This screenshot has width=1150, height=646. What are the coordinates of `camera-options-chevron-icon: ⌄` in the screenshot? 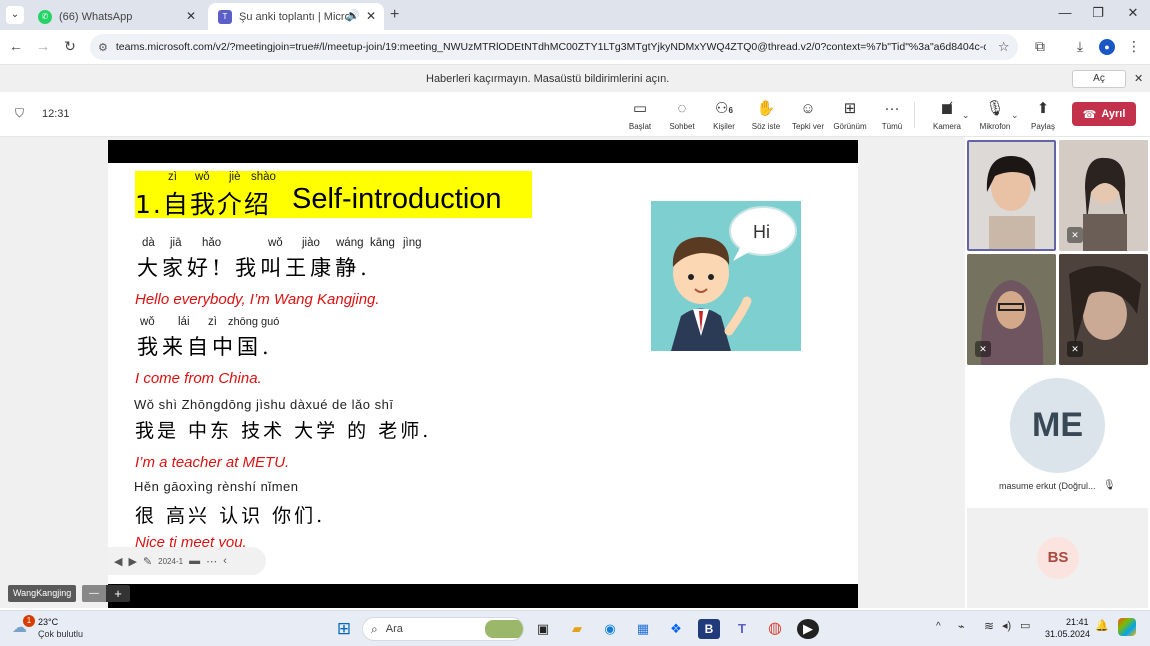 It's located at (966, 115).